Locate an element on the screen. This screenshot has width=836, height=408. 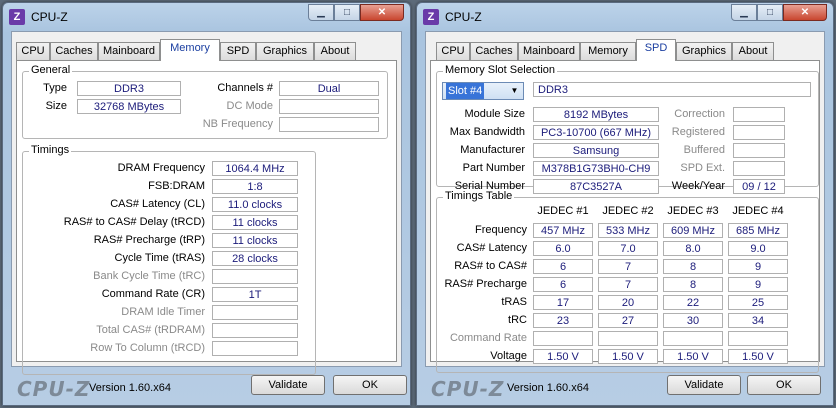
maximize-icon: □ is located at coordinates (770, 12).